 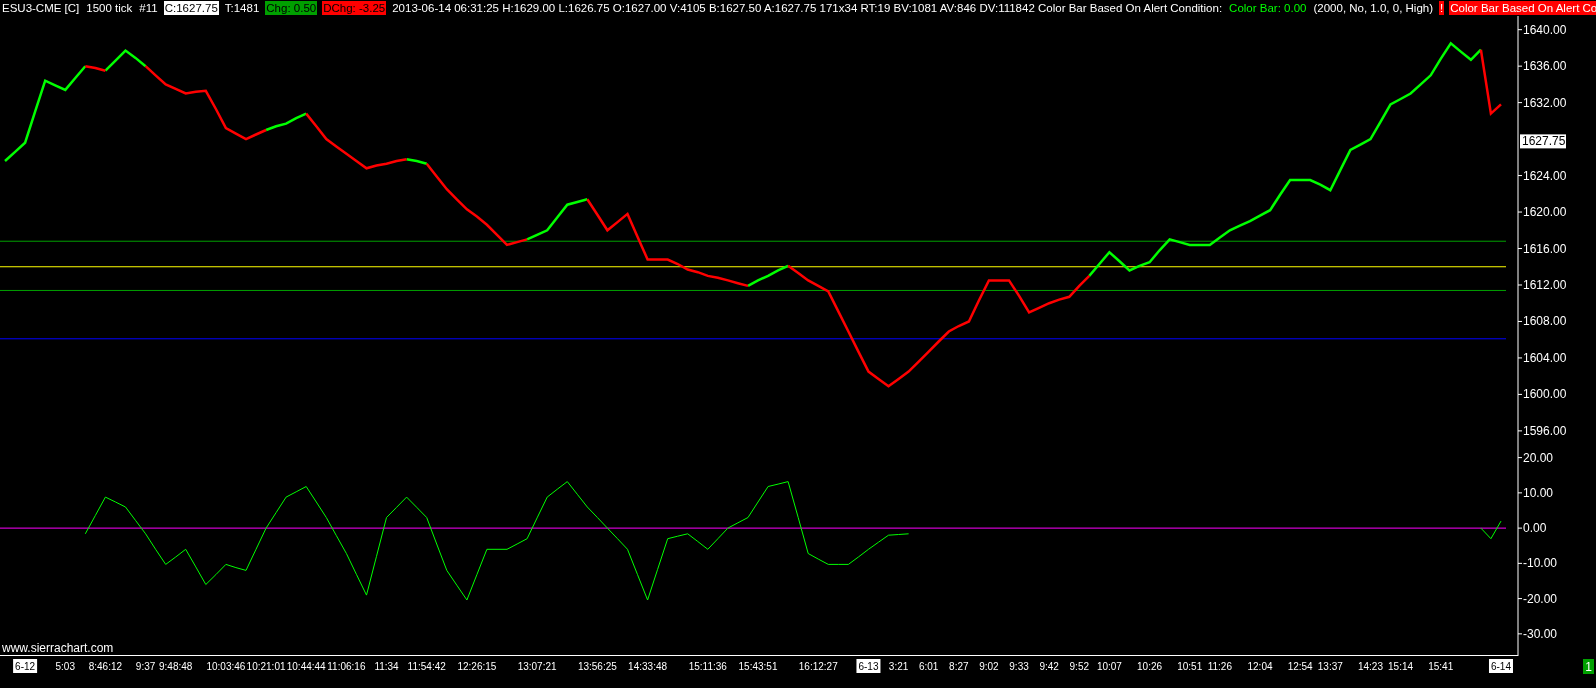 What do you see at coordinates (176, 666) in the screenshot?
I see `axis-label: 9:48:48` at bounding box center [176, 666].